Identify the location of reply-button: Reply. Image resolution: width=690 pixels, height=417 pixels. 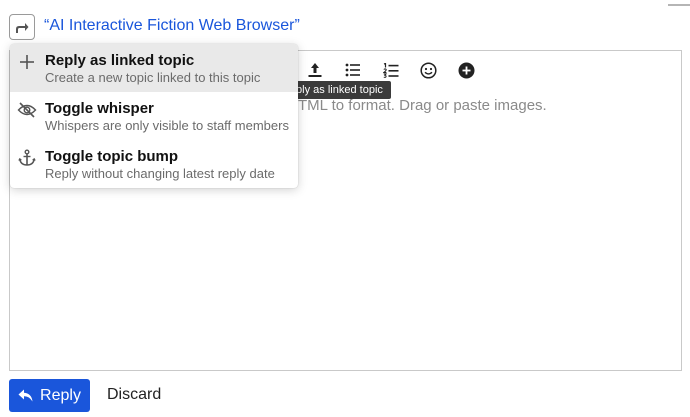
(49, 395).